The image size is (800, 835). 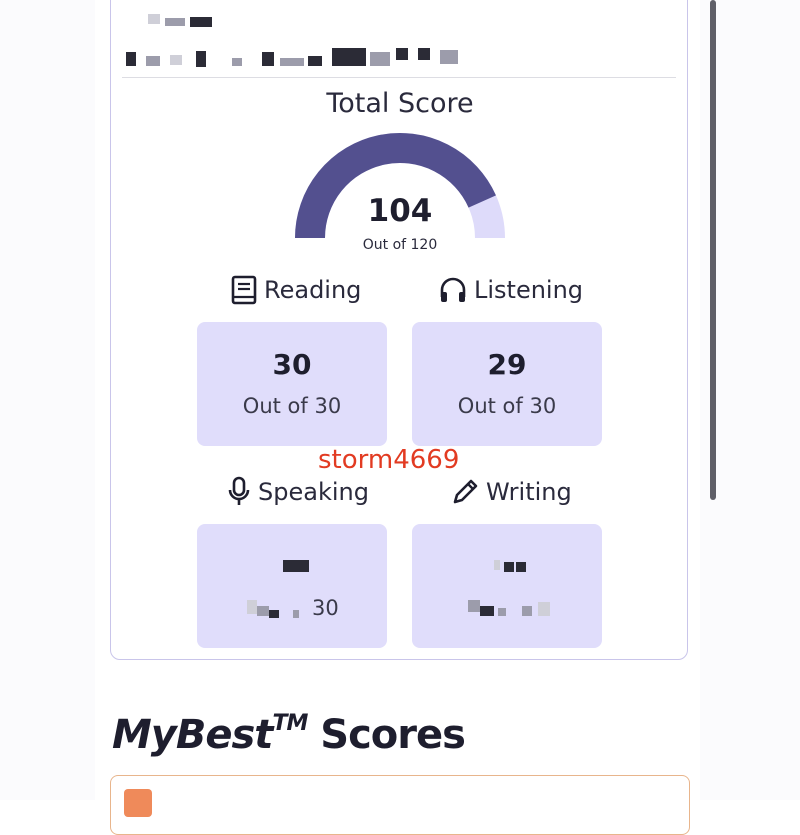 I want to click on listening-score: 29, so click(x=507, y=364).